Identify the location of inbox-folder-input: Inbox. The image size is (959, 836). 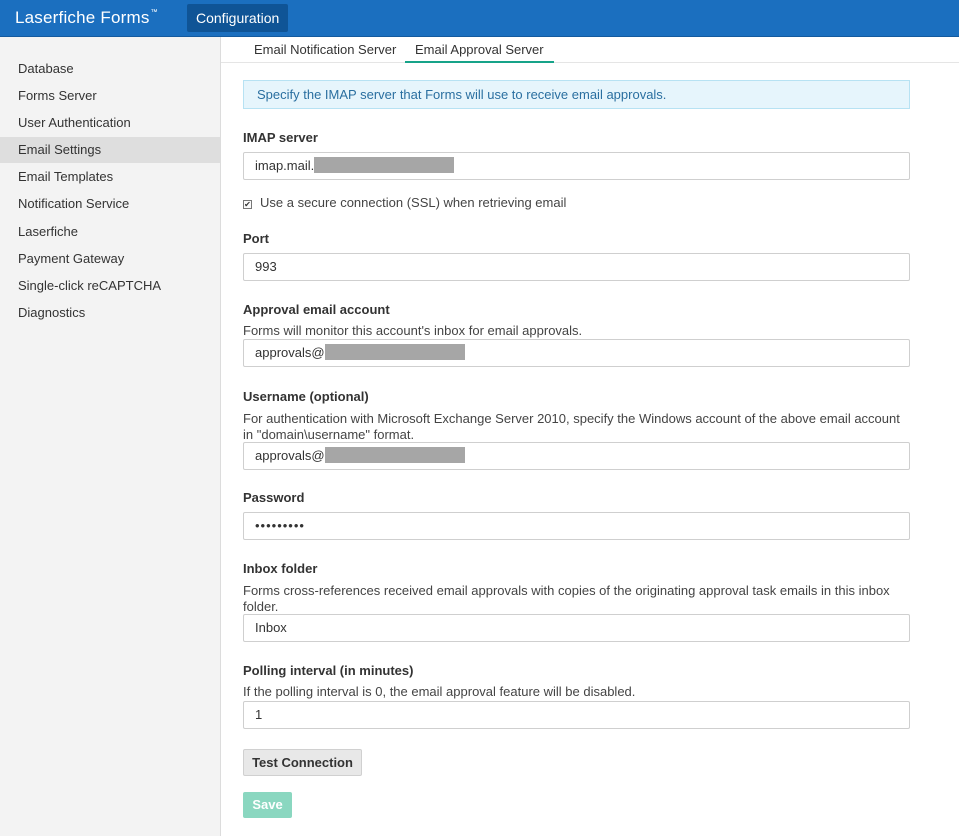
(576, 628).